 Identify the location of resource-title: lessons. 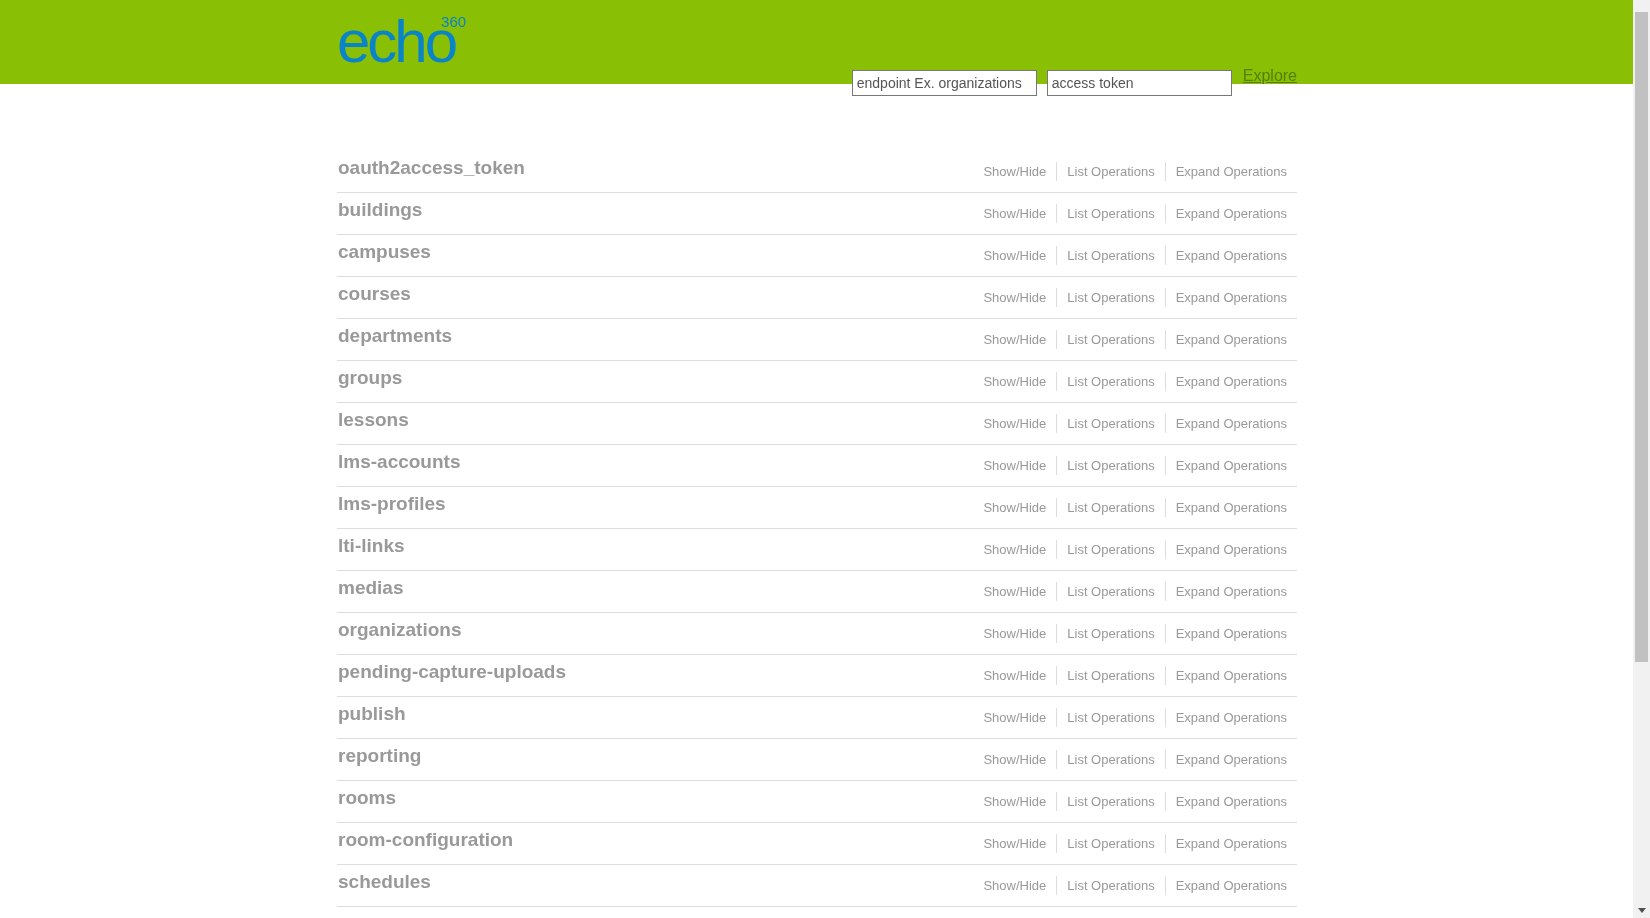
(373, 420).